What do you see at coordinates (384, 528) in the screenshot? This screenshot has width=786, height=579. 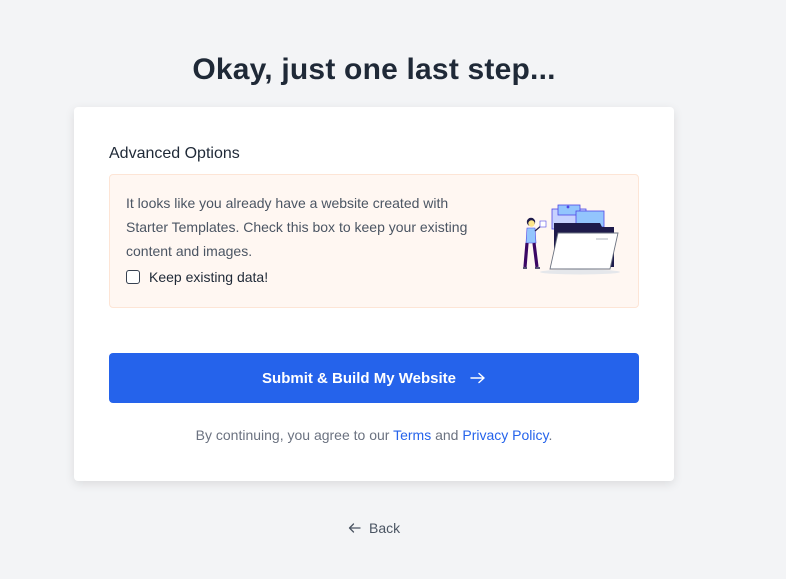 I see `back-label: Back` at bounding box center [384, 528].